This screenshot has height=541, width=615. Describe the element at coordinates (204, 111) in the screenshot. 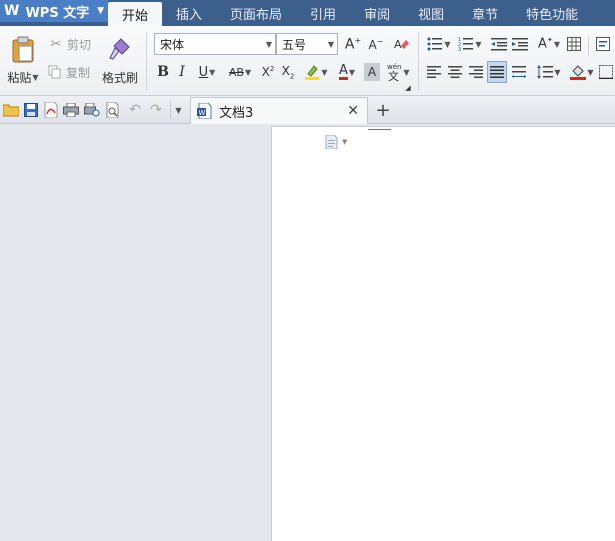

I see `document-icon: W` at that location.